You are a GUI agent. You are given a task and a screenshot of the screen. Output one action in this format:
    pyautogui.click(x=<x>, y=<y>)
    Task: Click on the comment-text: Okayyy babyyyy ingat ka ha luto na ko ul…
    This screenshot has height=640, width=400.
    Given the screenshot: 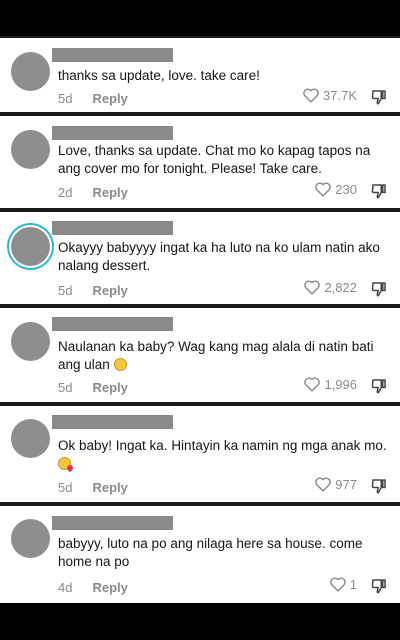 What is the action you would take?
    pyautogui.click(x=219, y=256)
    